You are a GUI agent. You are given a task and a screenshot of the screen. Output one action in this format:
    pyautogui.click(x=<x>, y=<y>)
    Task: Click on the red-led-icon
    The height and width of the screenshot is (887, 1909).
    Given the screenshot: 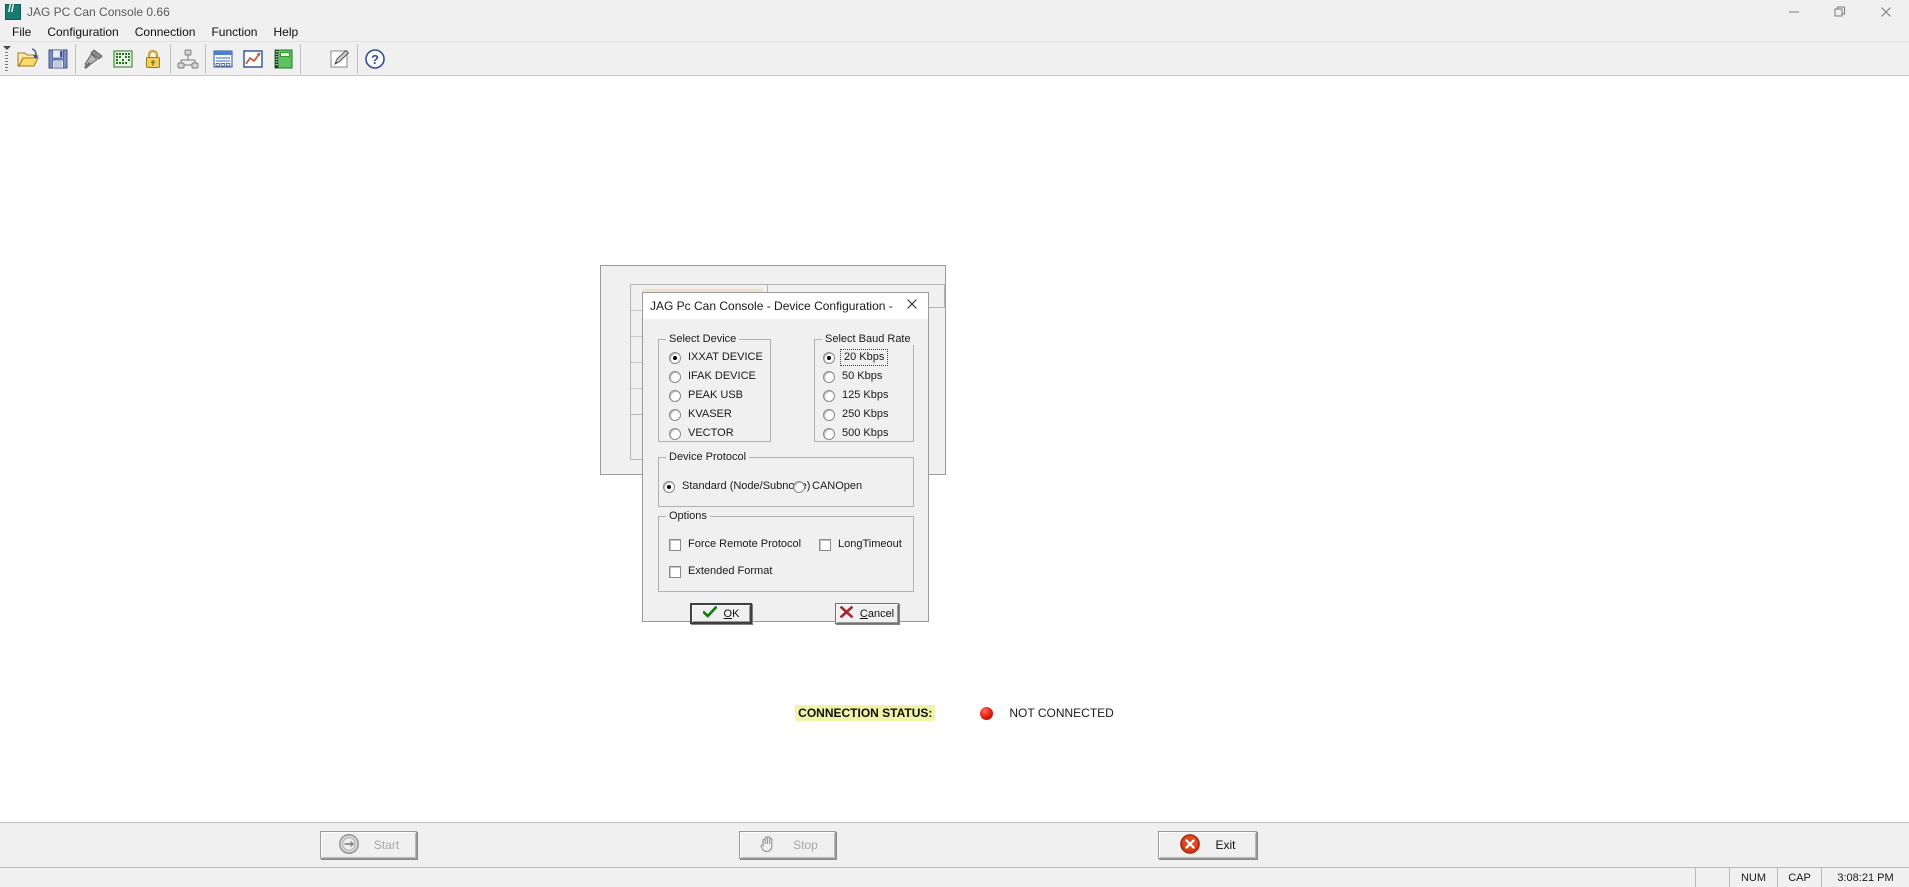 What is the action you would take?
    pyautogui.click(x=987, y=713)
    